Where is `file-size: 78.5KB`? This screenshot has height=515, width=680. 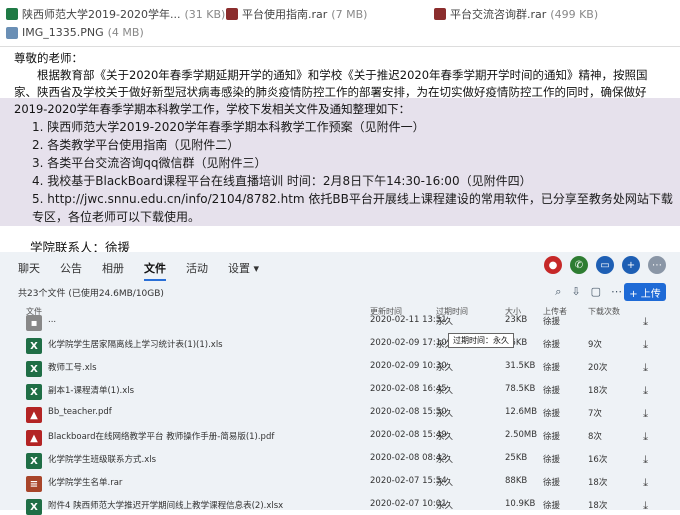 file-size: 78.5KB is located at coordinates (520, 389).